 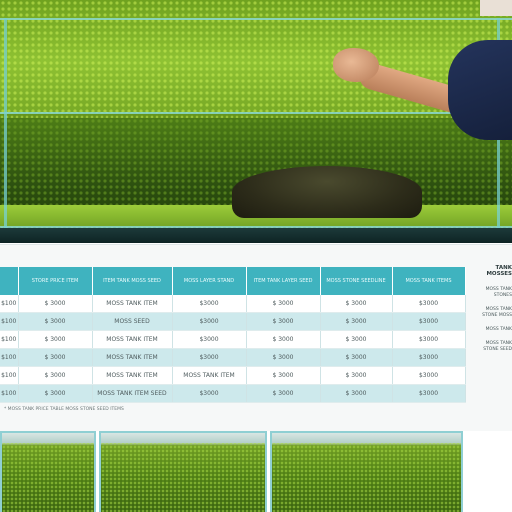 I want to click on side-note-item: MOSS TANK STONES, so click(x=498, y=292).